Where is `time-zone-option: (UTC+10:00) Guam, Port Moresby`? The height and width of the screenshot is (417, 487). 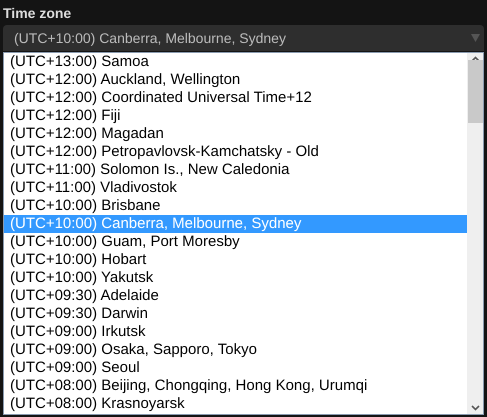 time-zone-option: (UTC+10:00) Guam, Port Moresby is located at coordinates (235, 242).